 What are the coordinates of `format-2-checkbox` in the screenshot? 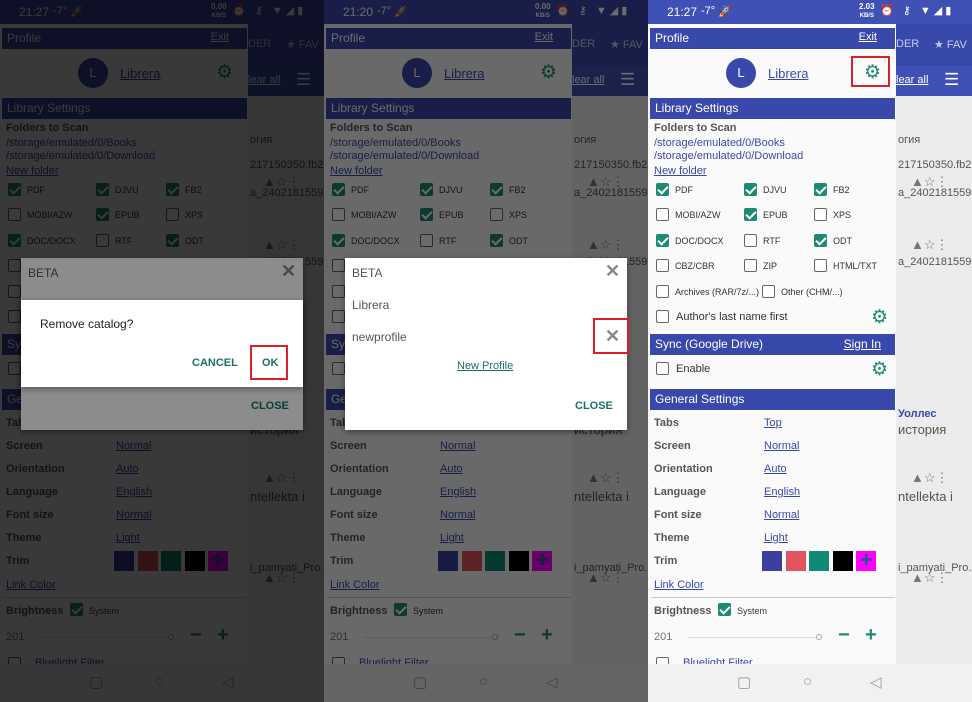 It's located at (820, 189).